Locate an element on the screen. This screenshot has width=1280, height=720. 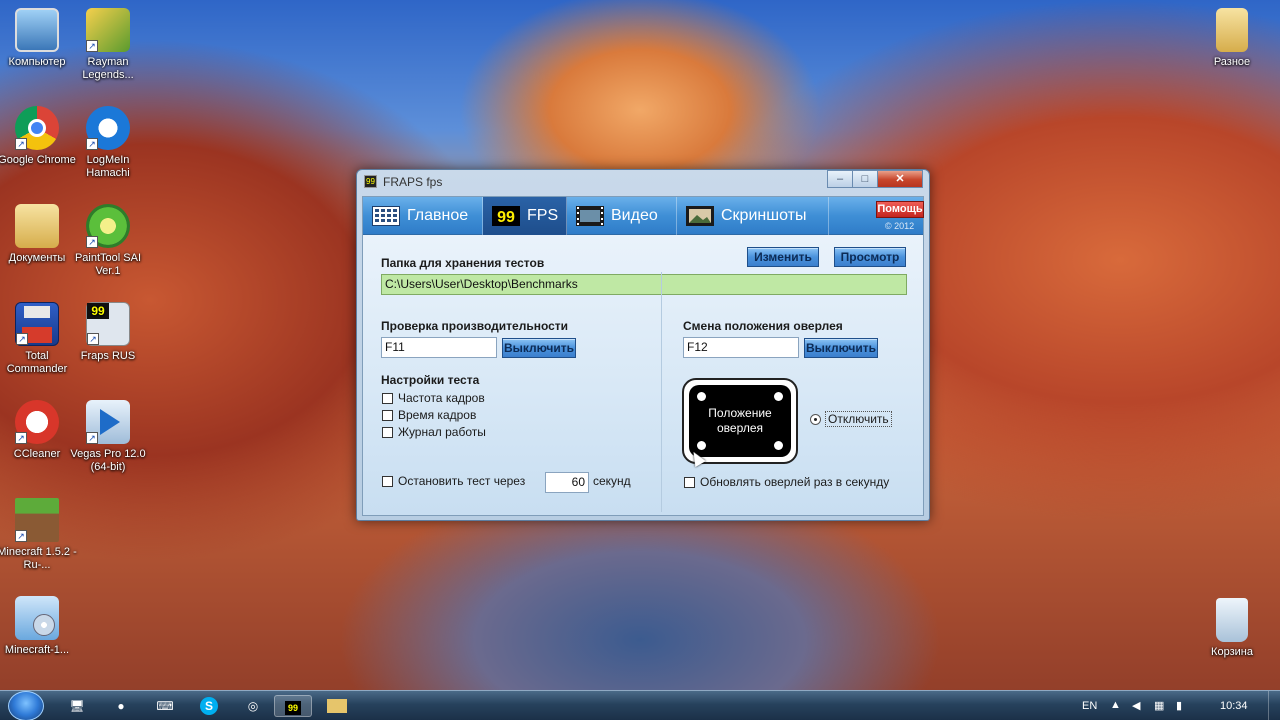
ccleaner-icon: ↗ is located at coordinates (37, 422).